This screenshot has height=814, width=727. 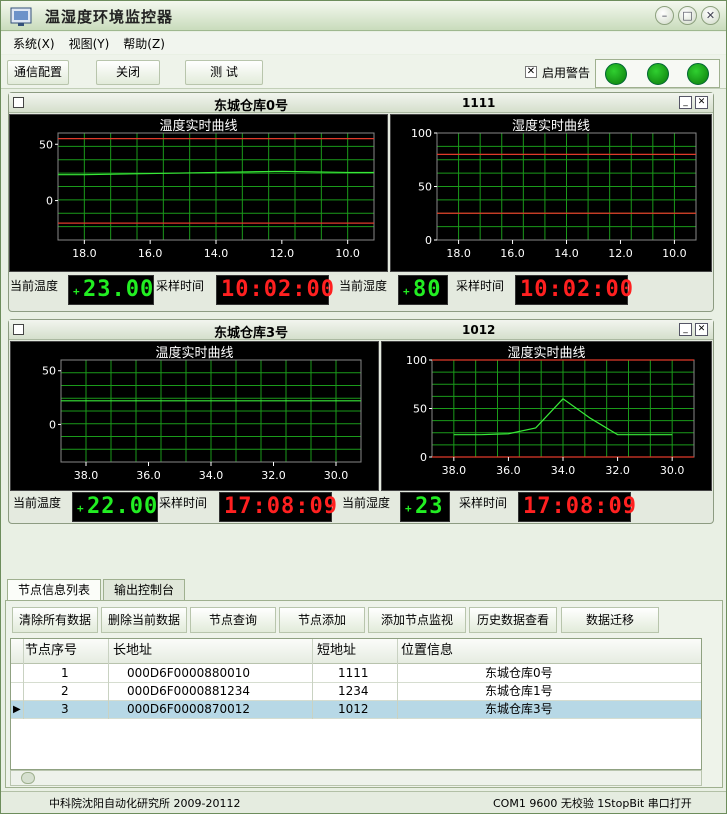 I want to click on table-row: 2 000D6F0000881234 1234 东城仓库1号, so click(x=356, y=692).